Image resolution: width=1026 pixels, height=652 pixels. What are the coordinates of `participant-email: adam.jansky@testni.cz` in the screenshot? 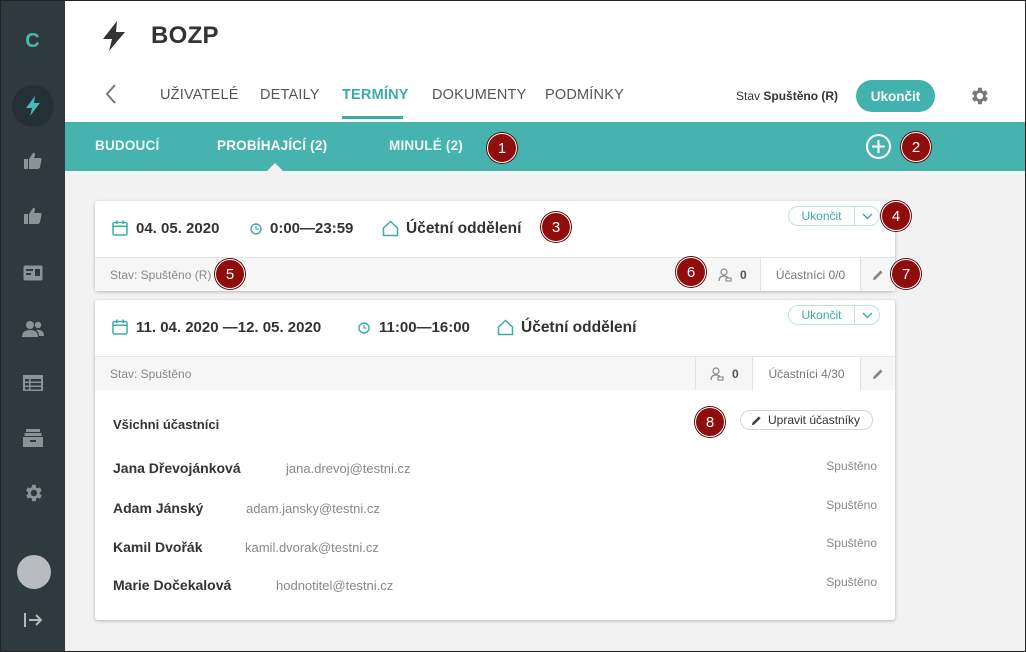 It's located at (313, 508).